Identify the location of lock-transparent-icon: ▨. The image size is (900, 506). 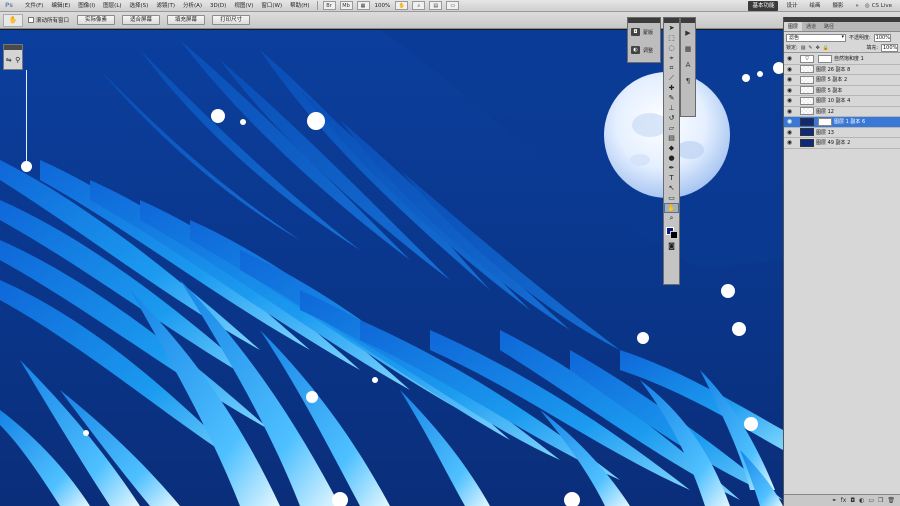
(803, 48).